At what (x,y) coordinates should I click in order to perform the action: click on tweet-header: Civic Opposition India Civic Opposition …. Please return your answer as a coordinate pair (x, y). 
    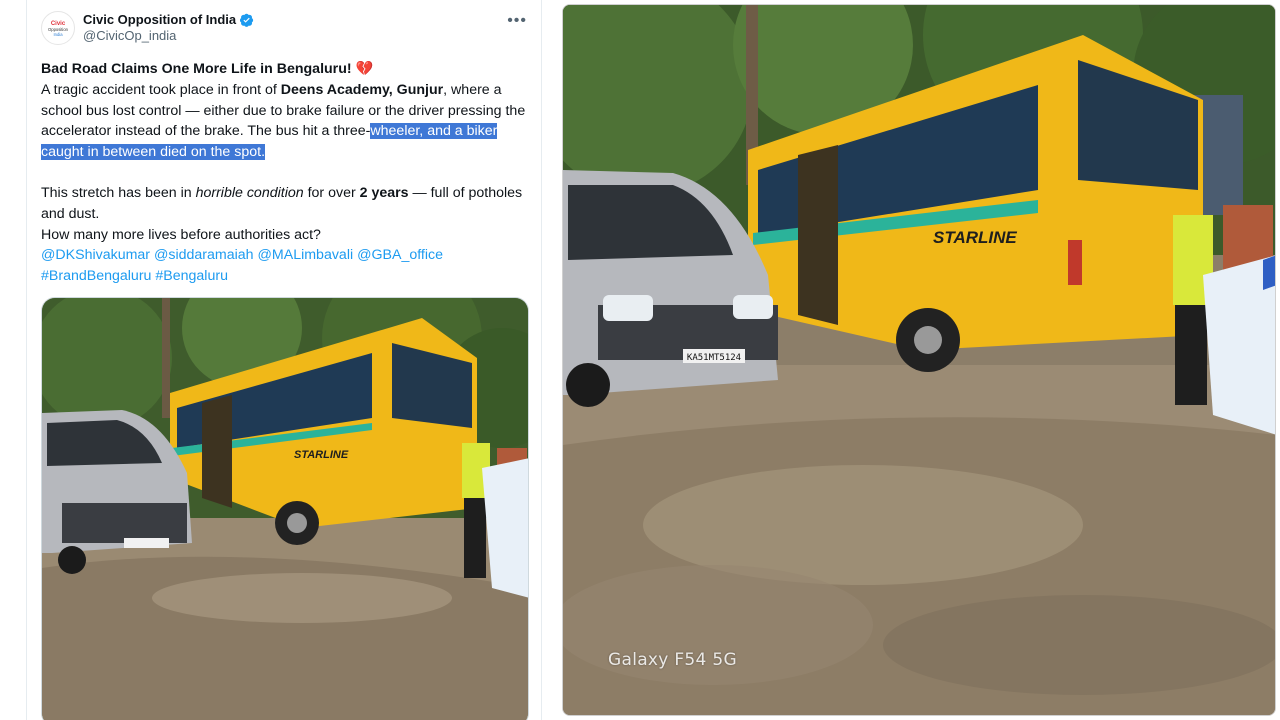
    Looking at the image, I should click on (284, 28).